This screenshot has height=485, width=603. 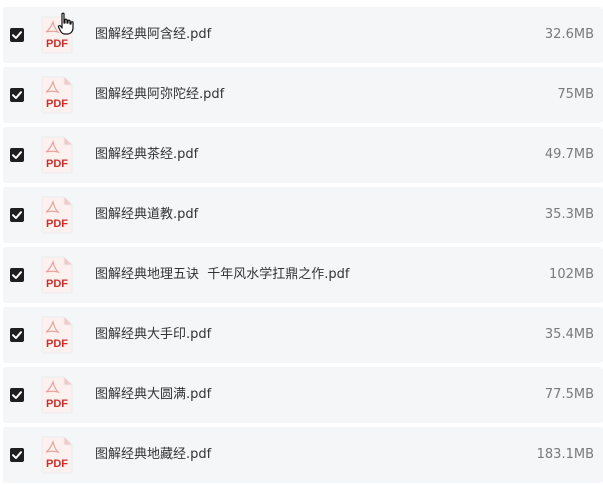 What do you see at coordinates (303, 395) in the screenshot?
I see `file-row: PDF 图解经典大圆满.pdf 77.5MB` at bounding box center [303, 395].